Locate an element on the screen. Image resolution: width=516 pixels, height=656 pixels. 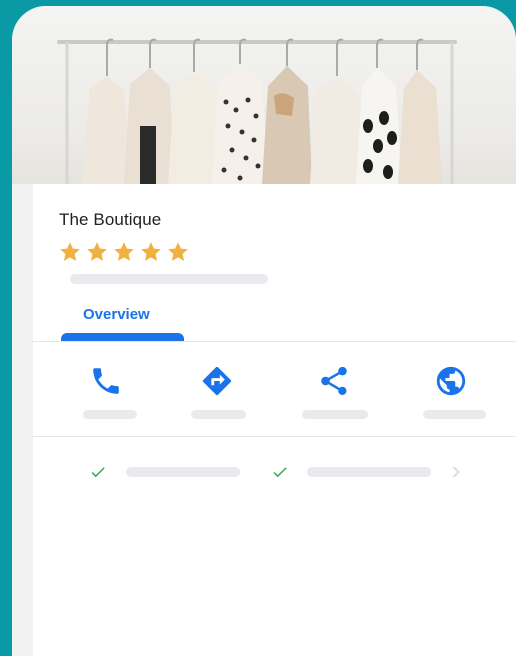
globe-icon is located at coordinates (451, 381).